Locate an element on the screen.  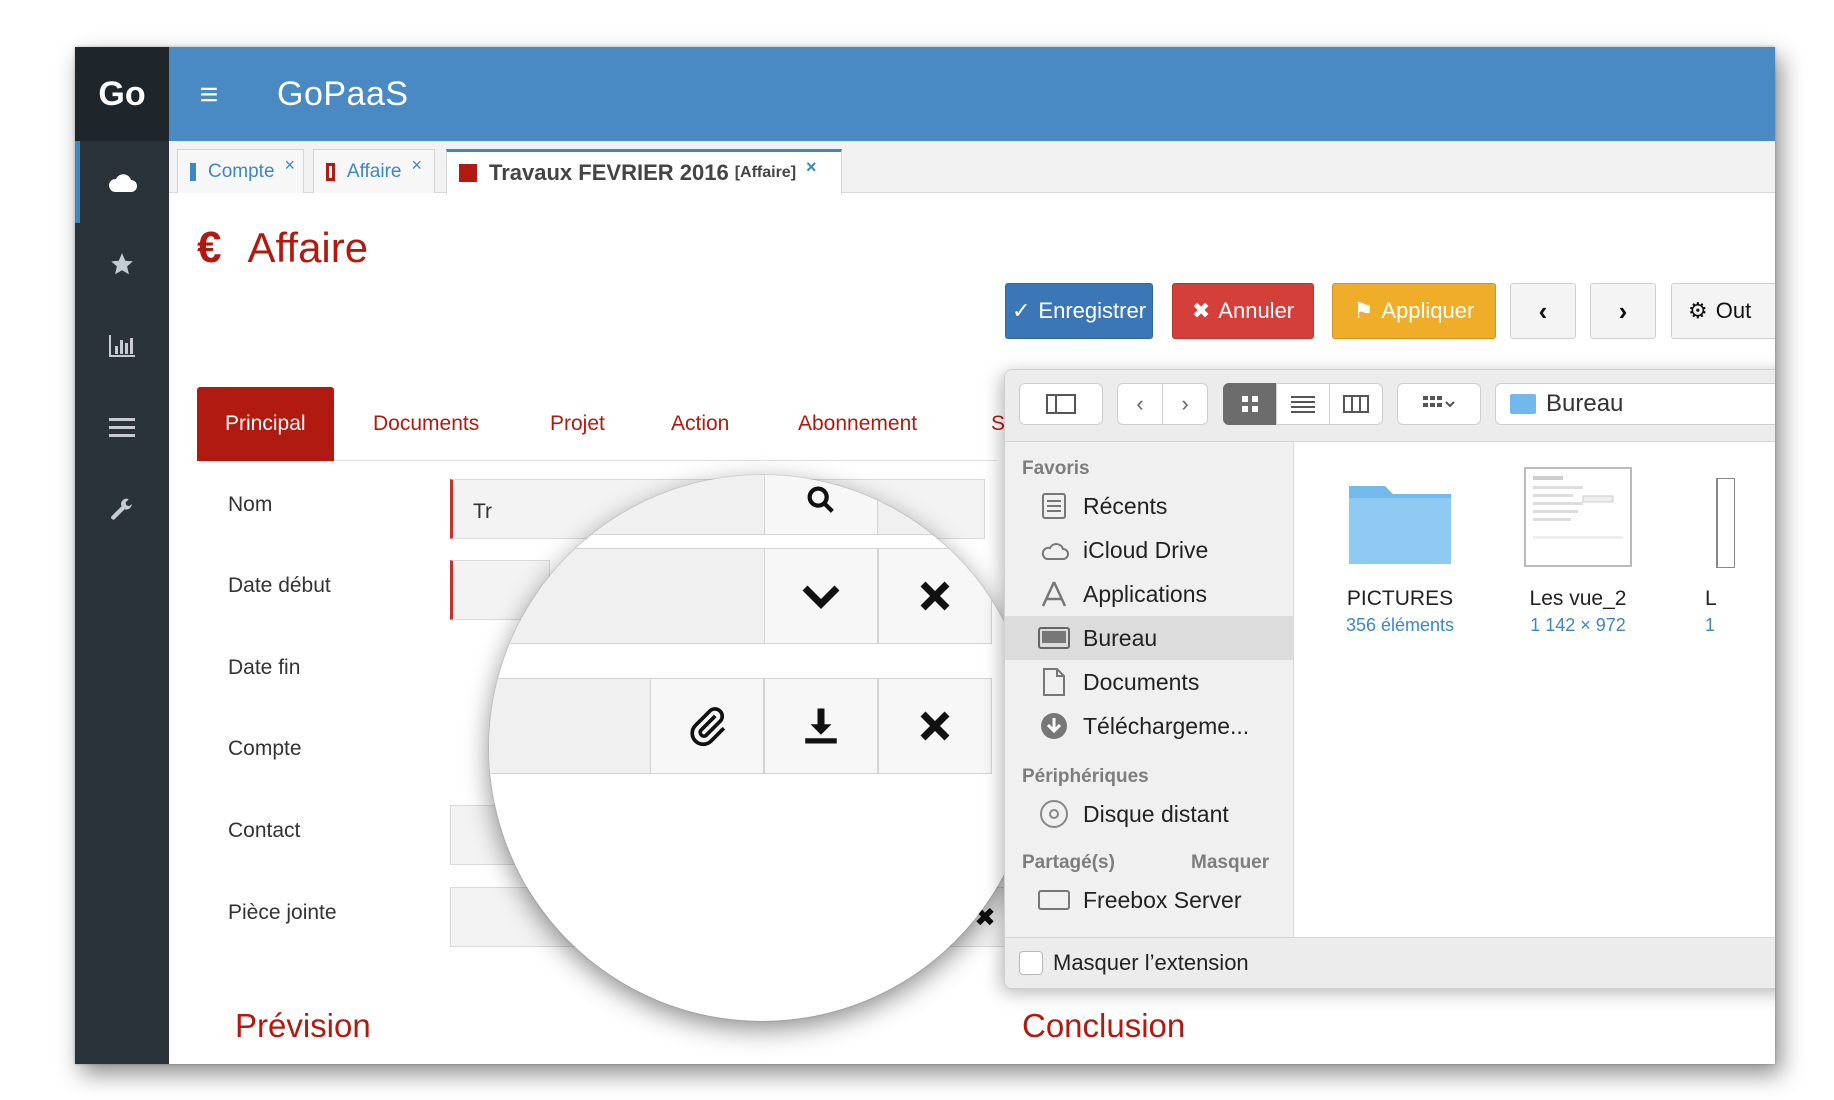
desktop-icon is located at coordinates (1054, 638).